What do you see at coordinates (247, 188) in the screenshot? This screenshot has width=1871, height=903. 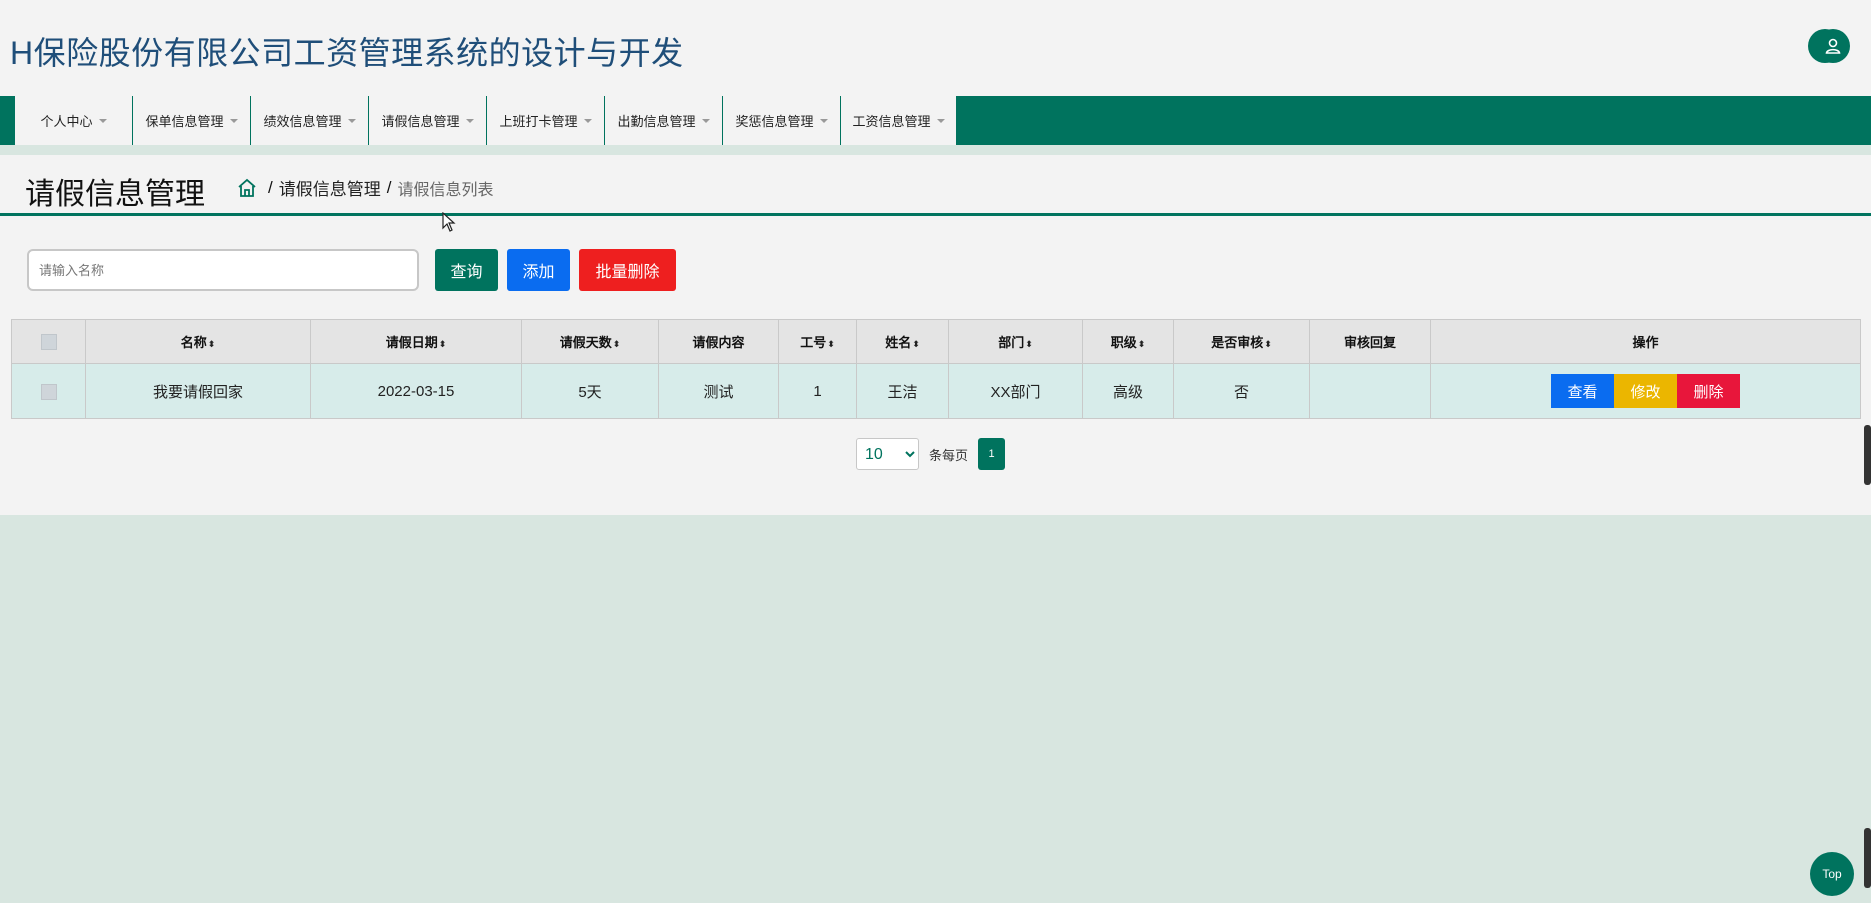 I see `home-icon` at bounding box center [247, 188].